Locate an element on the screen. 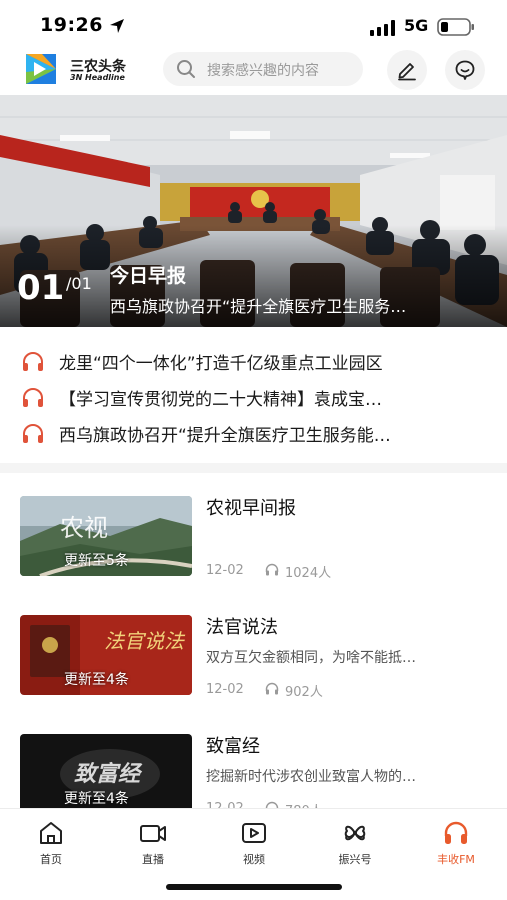  tab-label: 首页 is located at coordinates (51, 859).